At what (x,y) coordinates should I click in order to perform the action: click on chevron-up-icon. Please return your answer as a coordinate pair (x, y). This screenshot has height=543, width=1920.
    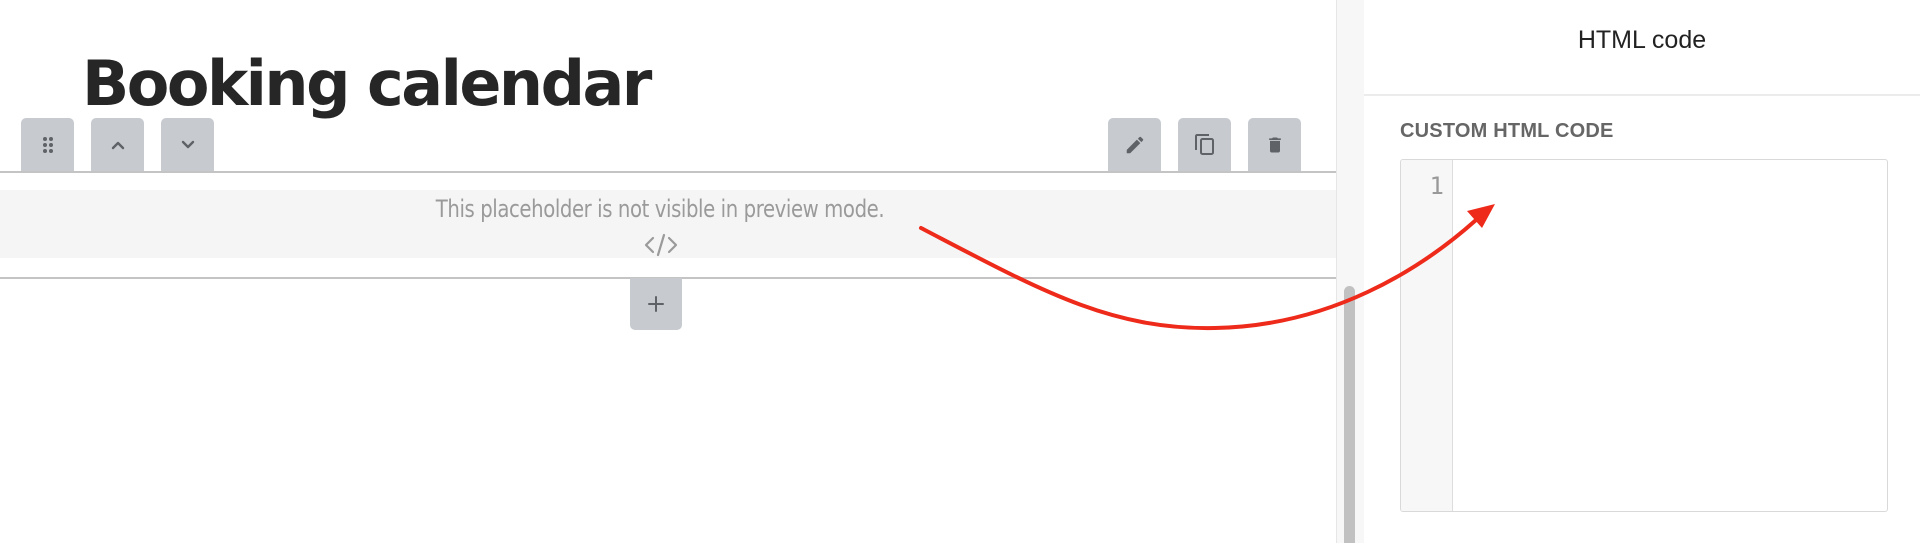
    Looking at the image, I should click on (117, 145).